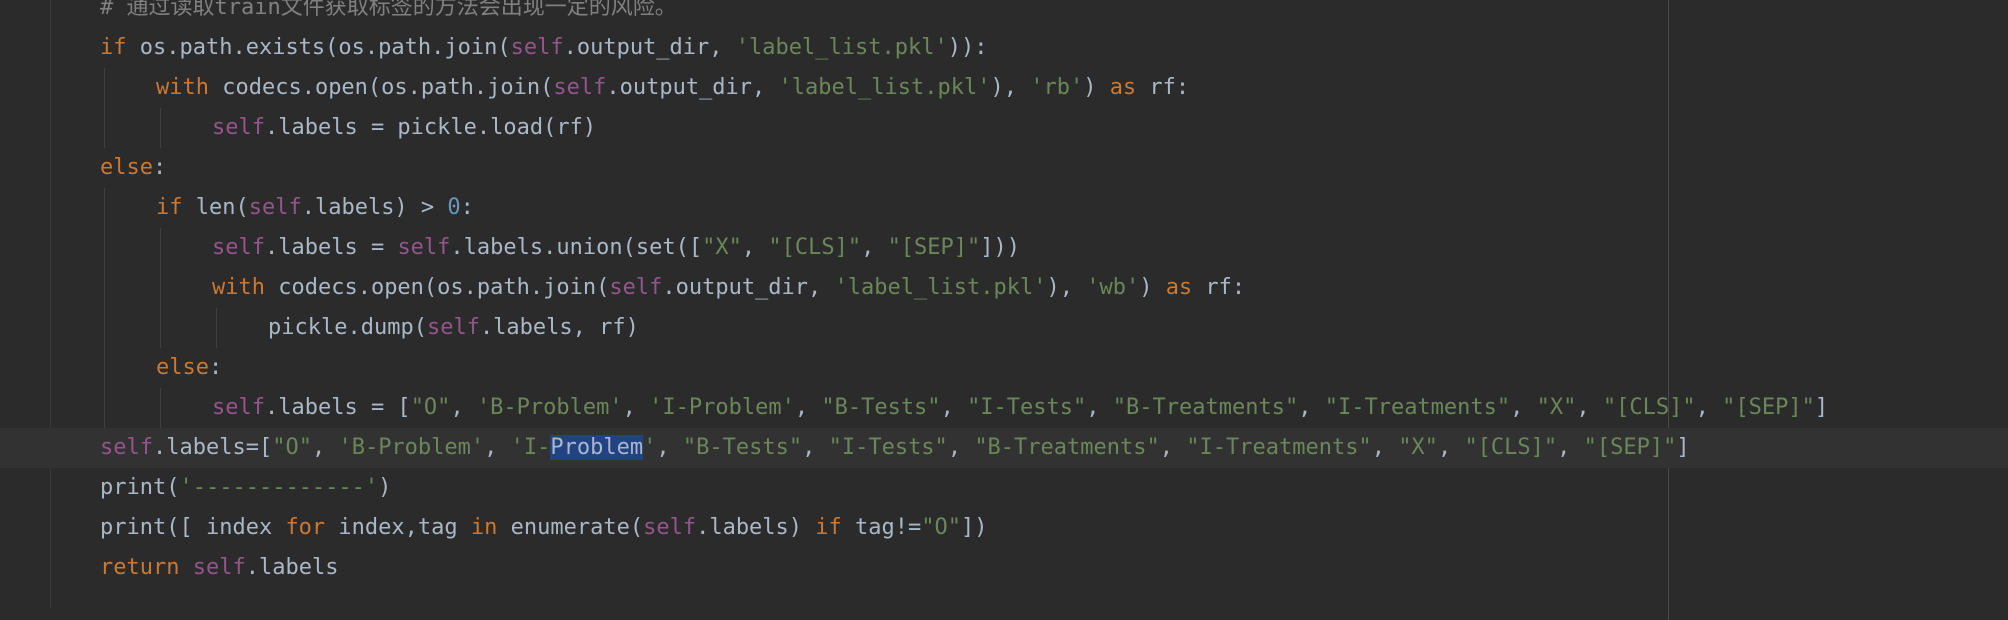 This screenshot has height=620, width=2008. I want to click on code-text: # 通过读取train文件获取标签的方法会出现一定的风险。, so click(388, 14).